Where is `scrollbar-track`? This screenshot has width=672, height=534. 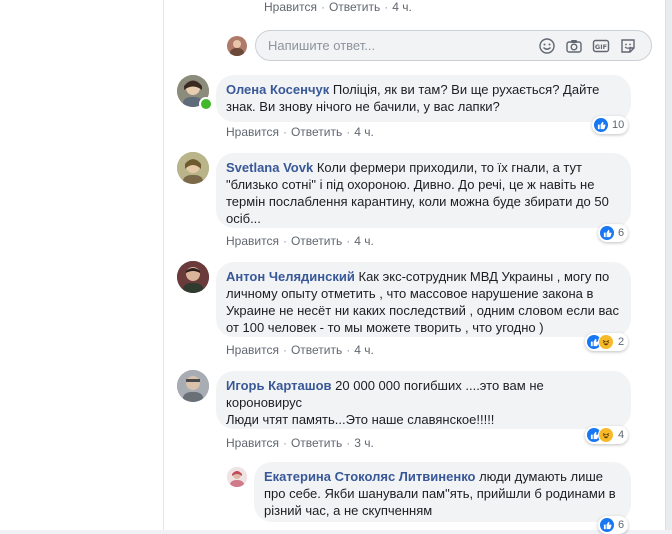 scrollbar-track is located at coordinates (668, 265).